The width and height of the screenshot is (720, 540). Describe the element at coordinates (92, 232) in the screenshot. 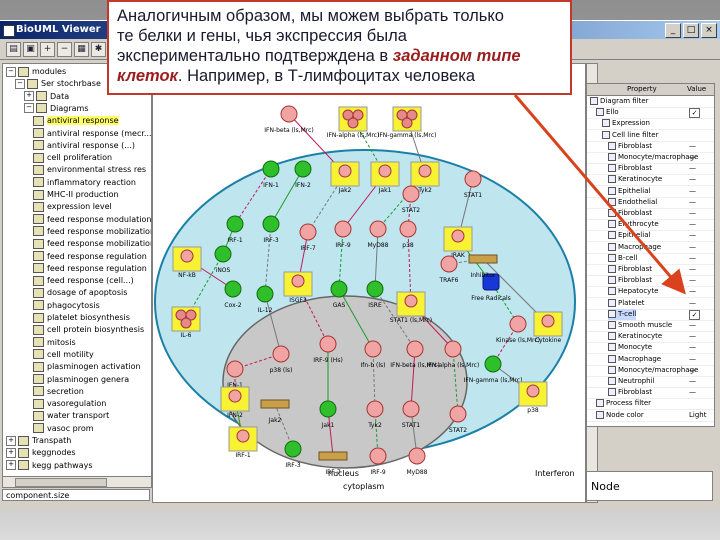

I see `tree-item: feed response mobilization..` at that location.